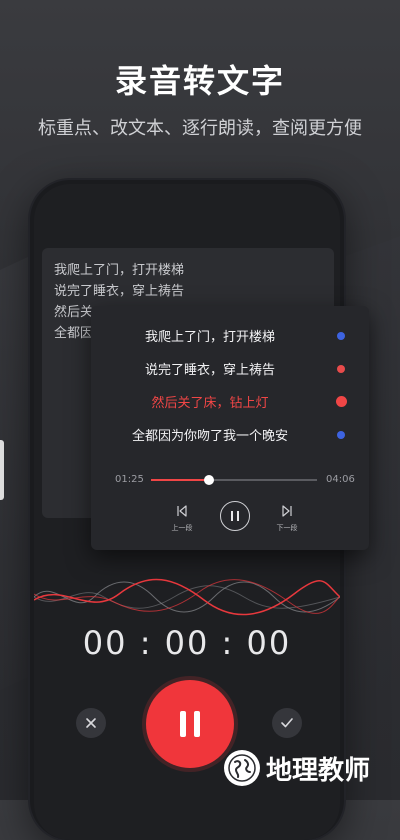 This screenshot has height=840, width=400. What do you see at coordinates (210, 403) in the screenshot?
I see `card-line-text: 然后关了床，钻上灯` at bounding box center [210, 403].